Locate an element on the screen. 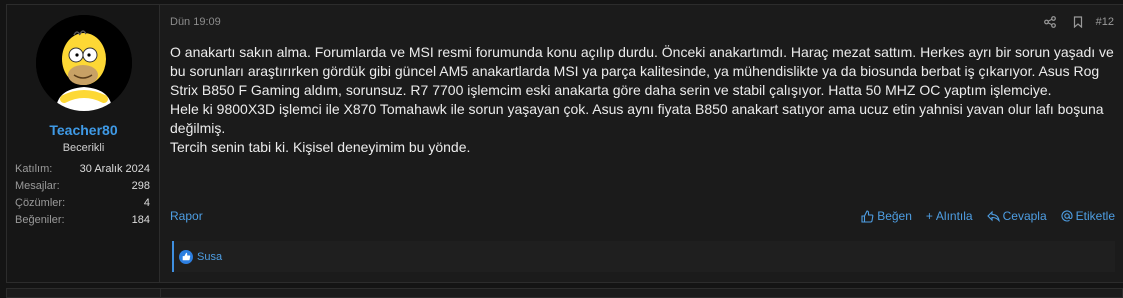  stat-row-solutions: Çözümler: 4 is located at coordinates (82, 203).